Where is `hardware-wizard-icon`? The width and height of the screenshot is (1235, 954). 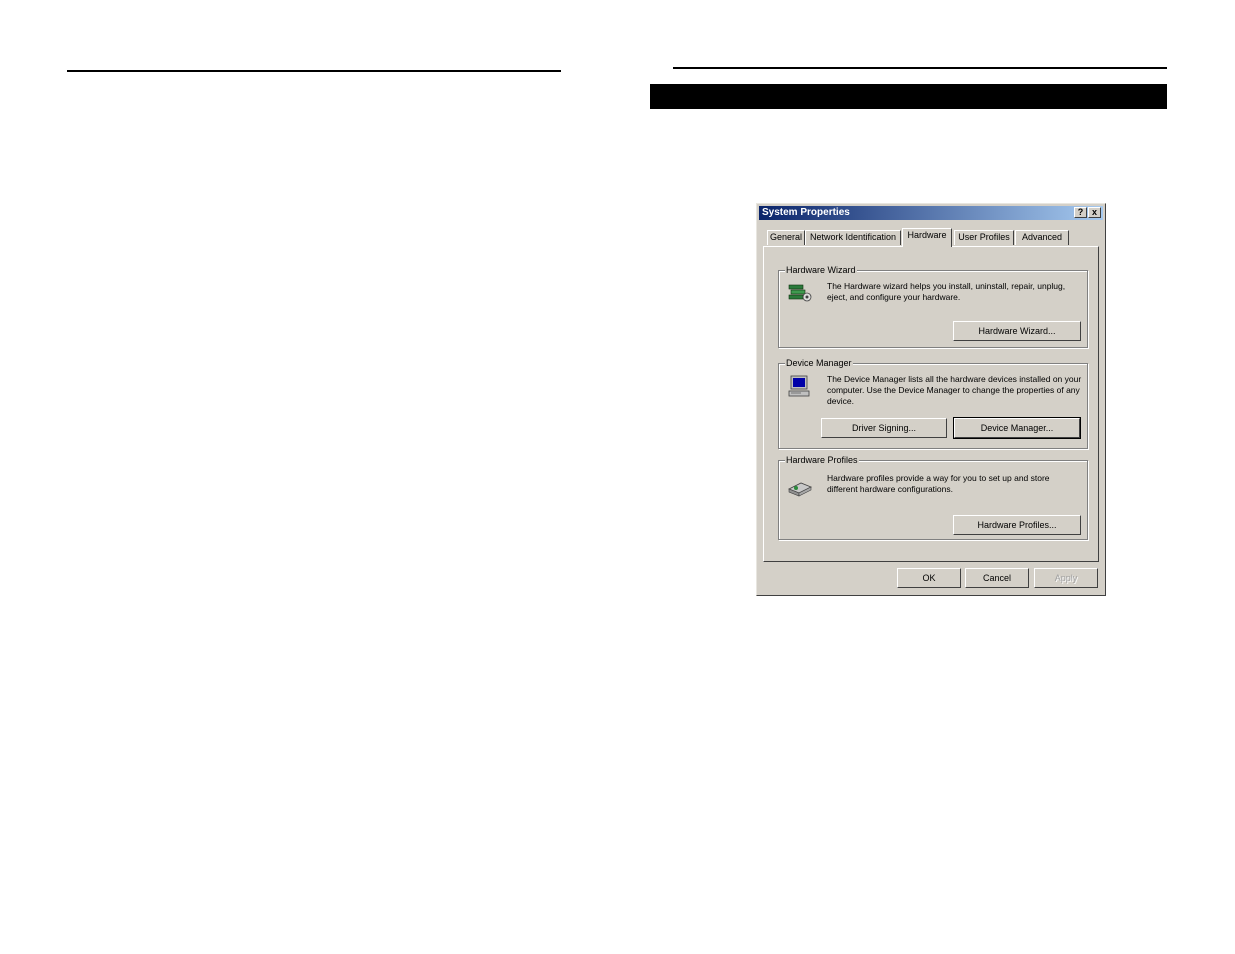
hardware-wizard-icon is located at coordinates (800, 293).